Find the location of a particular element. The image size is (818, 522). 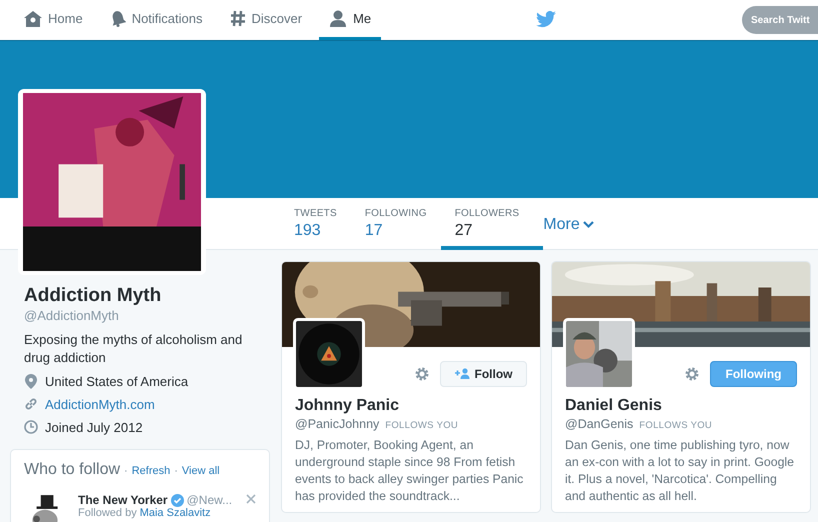

bird-logo-icon is located at coordinates (546, 19).